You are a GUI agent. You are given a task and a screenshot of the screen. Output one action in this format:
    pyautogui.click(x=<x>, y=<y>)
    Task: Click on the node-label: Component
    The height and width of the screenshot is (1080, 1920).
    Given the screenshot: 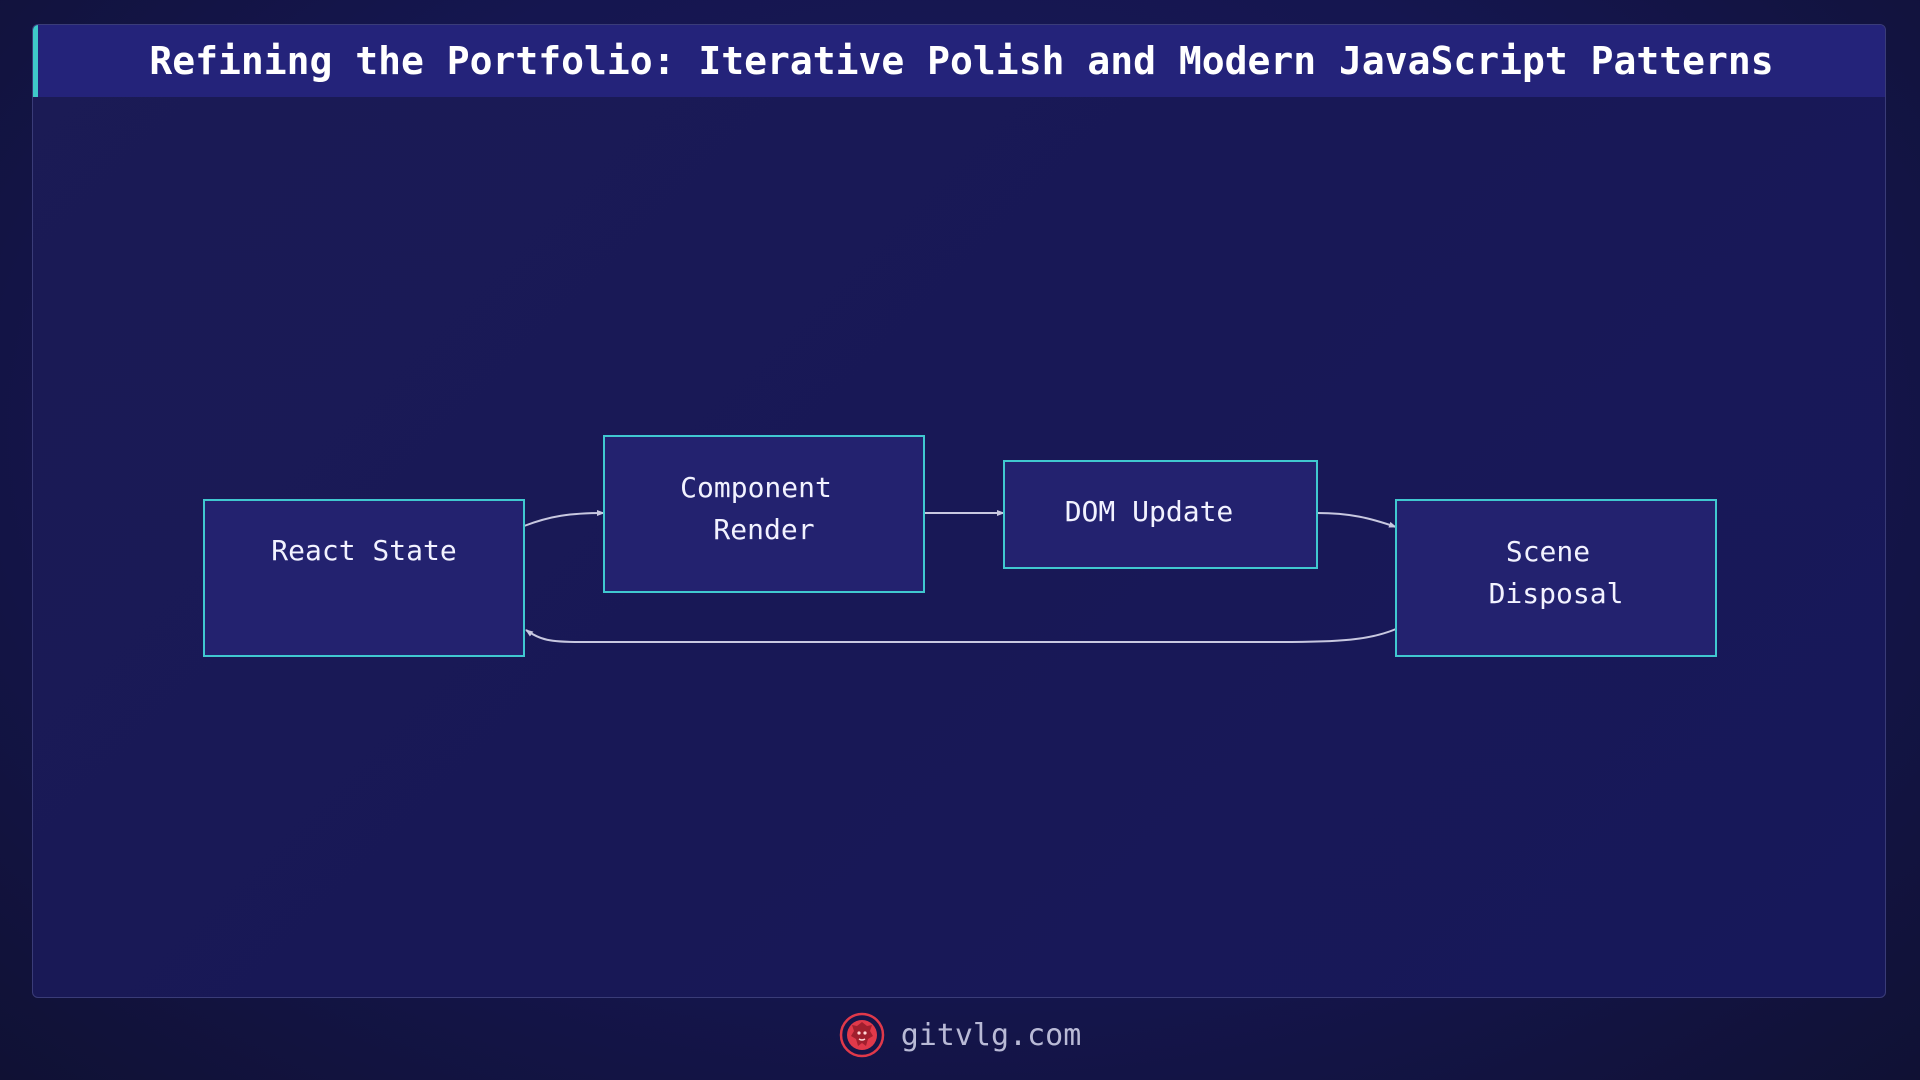 What is the action you would take?
    pyautogui.click(x=756, y=487)
    